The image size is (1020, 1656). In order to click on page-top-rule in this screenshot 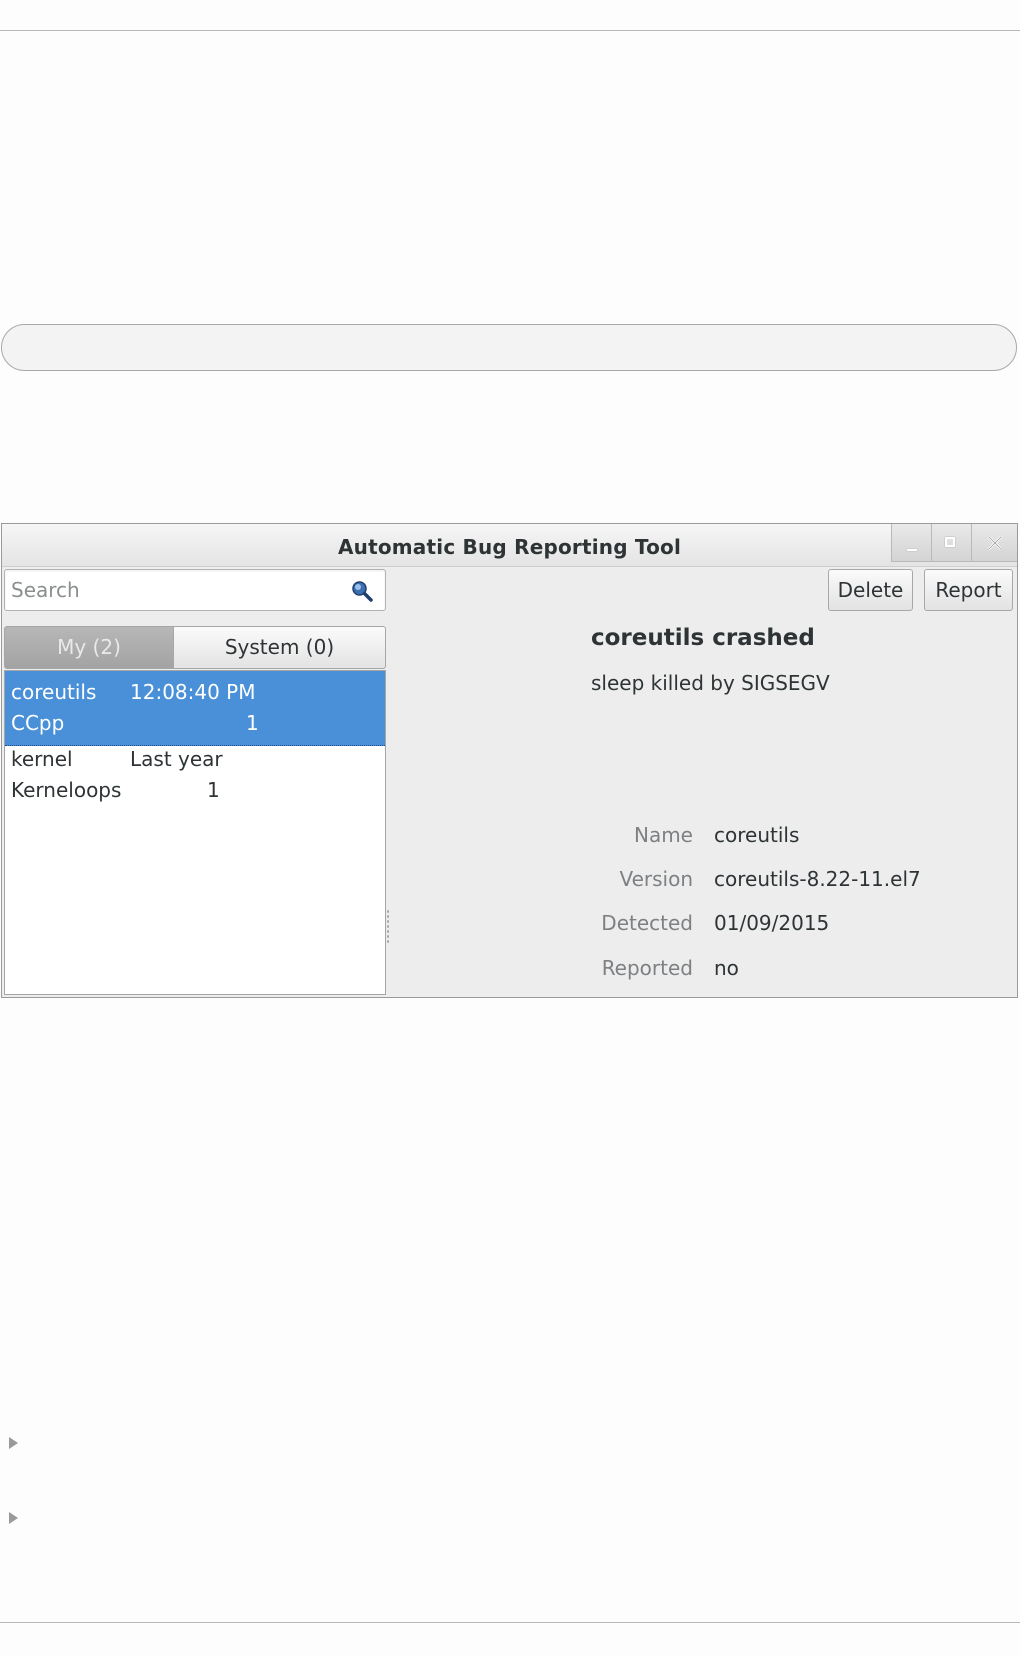, I will do `click(510, 30)`.